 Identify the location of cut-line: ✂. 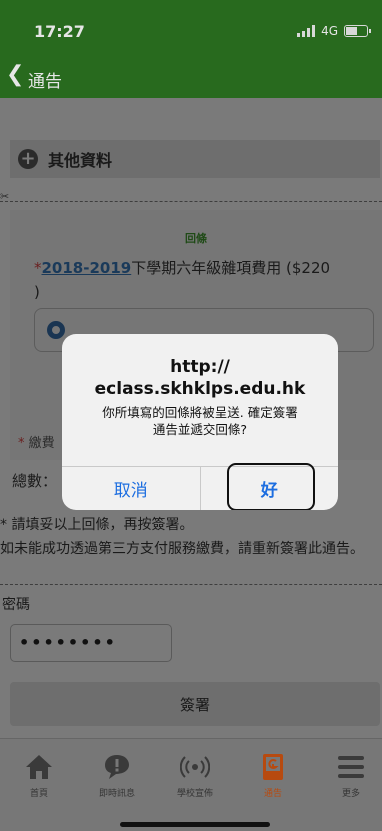
(191, 196).